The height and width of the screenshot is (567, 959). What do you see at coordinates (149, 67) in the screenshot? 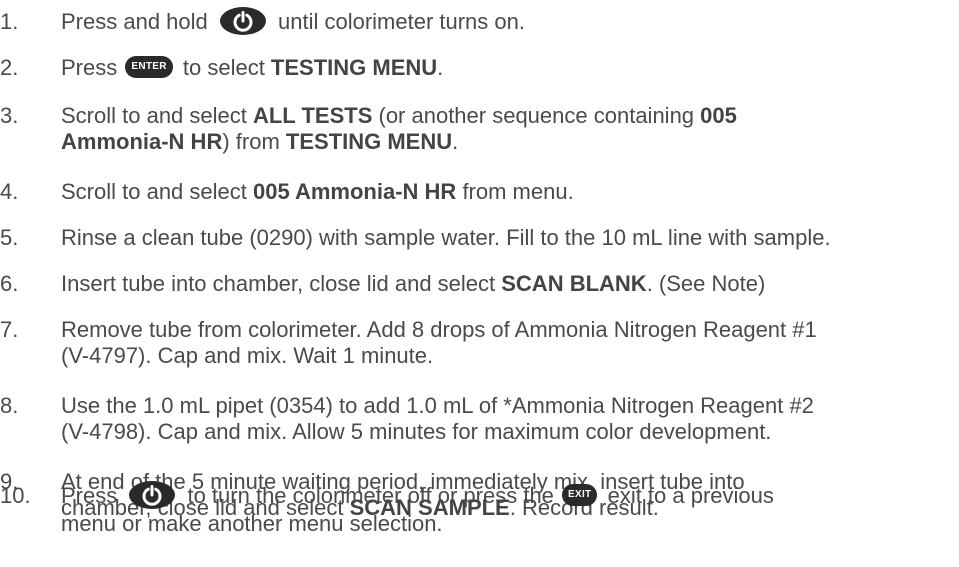
I see `enter-button-icon: ENTER` at bounding box center [149, 67].